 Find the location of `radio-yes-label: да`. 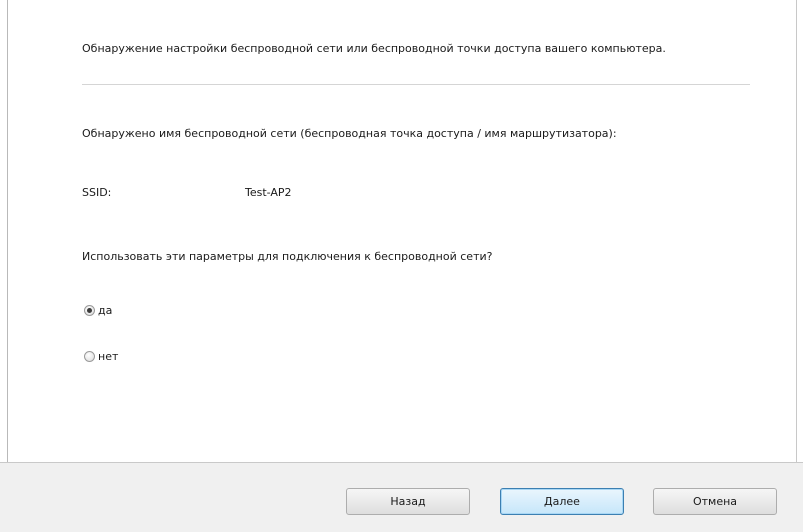

radio-yes-label: да is located at coordinates (105, 310).